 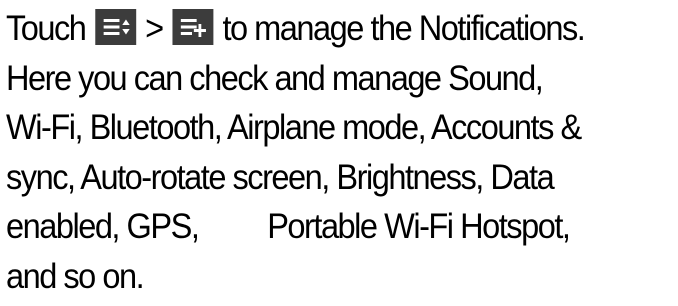 I want to click on line1-text-after: to manage the Notifications., so click(x=399, y=28).